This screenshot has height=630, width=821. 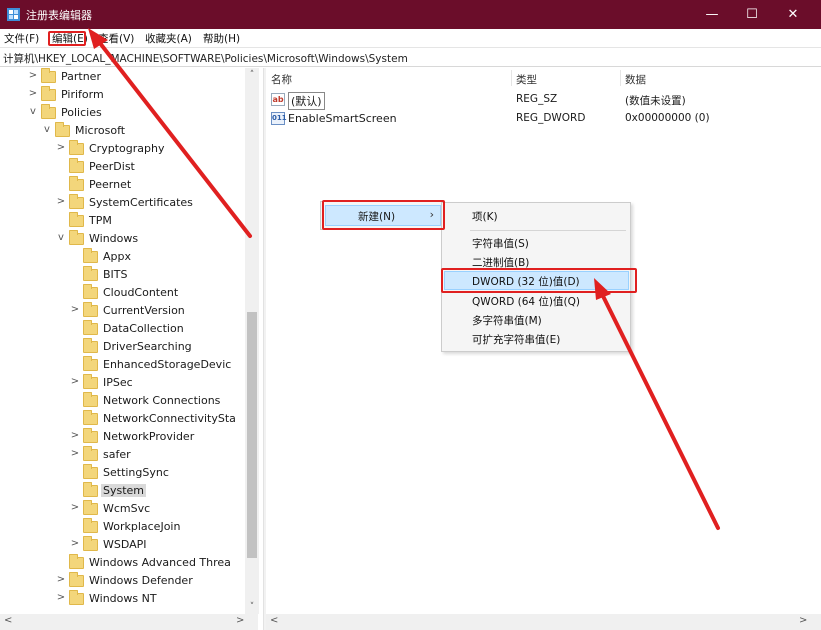 What do you see at coordinates (281, 79) in the screenshot?
I see `column-header-name: 名称` at bounding box center [281, 79].